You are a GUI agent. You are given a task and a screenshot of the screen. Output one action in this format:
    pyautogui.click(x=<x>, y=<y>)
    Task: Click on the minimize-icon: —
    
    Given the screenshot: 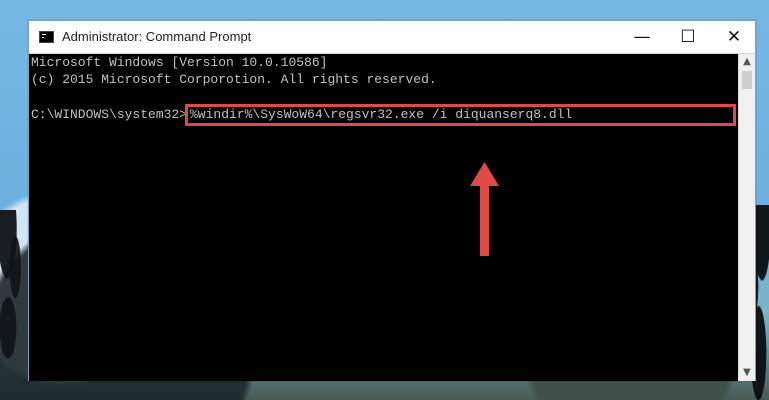 What is the action you would take?
    pyautogui.click(x=642, y=36)
    